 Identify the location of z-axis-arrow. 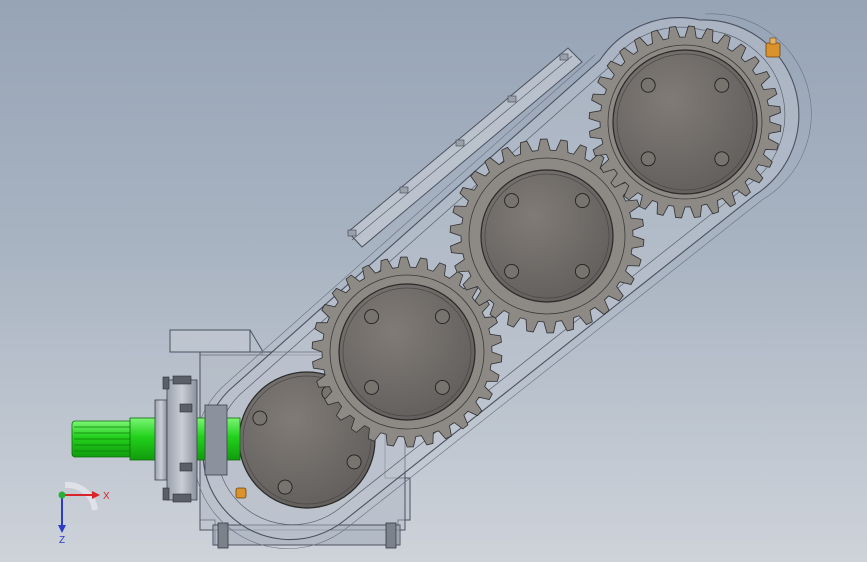
(62, 529).